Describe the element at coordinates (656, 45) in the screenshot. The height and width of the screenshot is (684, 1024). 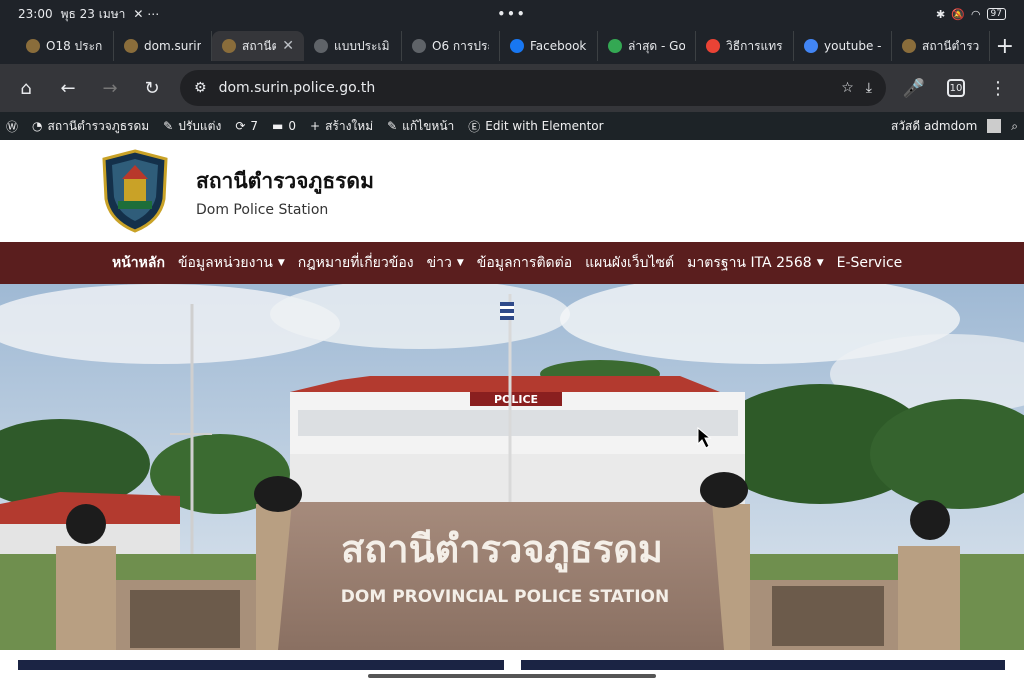
I see `tab-title: ล่าสุด - Go` at that location.